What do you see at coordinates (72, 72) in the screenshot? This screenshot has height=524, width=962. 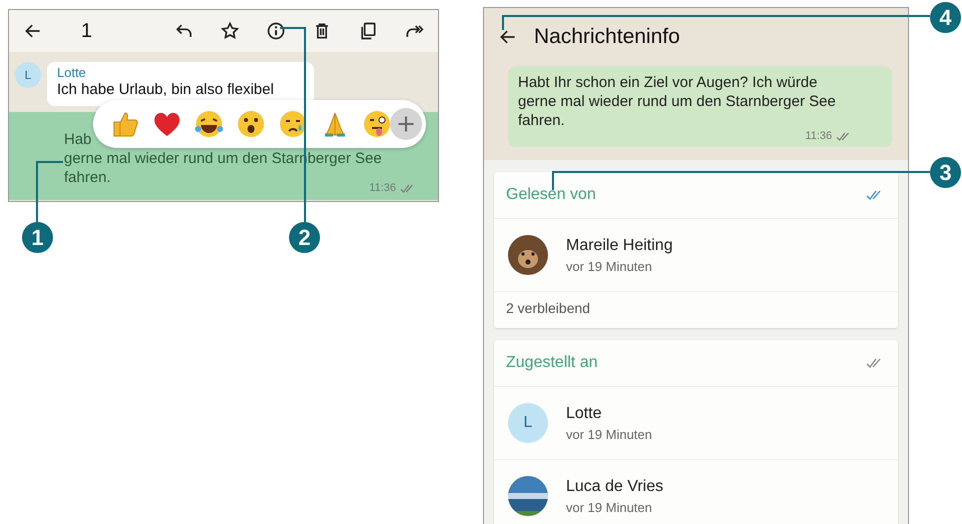 I see `sender-name: Lotte` at bounding box center [72, 72].